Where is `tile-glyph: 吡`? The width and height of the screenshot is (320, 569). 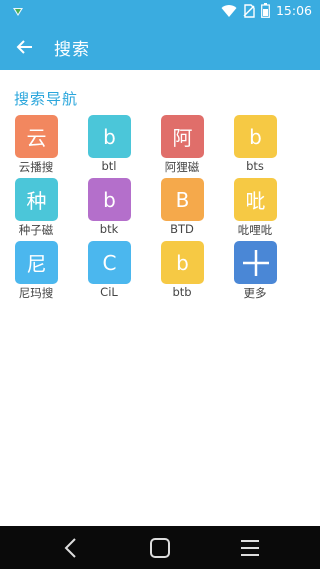 tile-glyph: 吡 is located at coordinates (255, 201).